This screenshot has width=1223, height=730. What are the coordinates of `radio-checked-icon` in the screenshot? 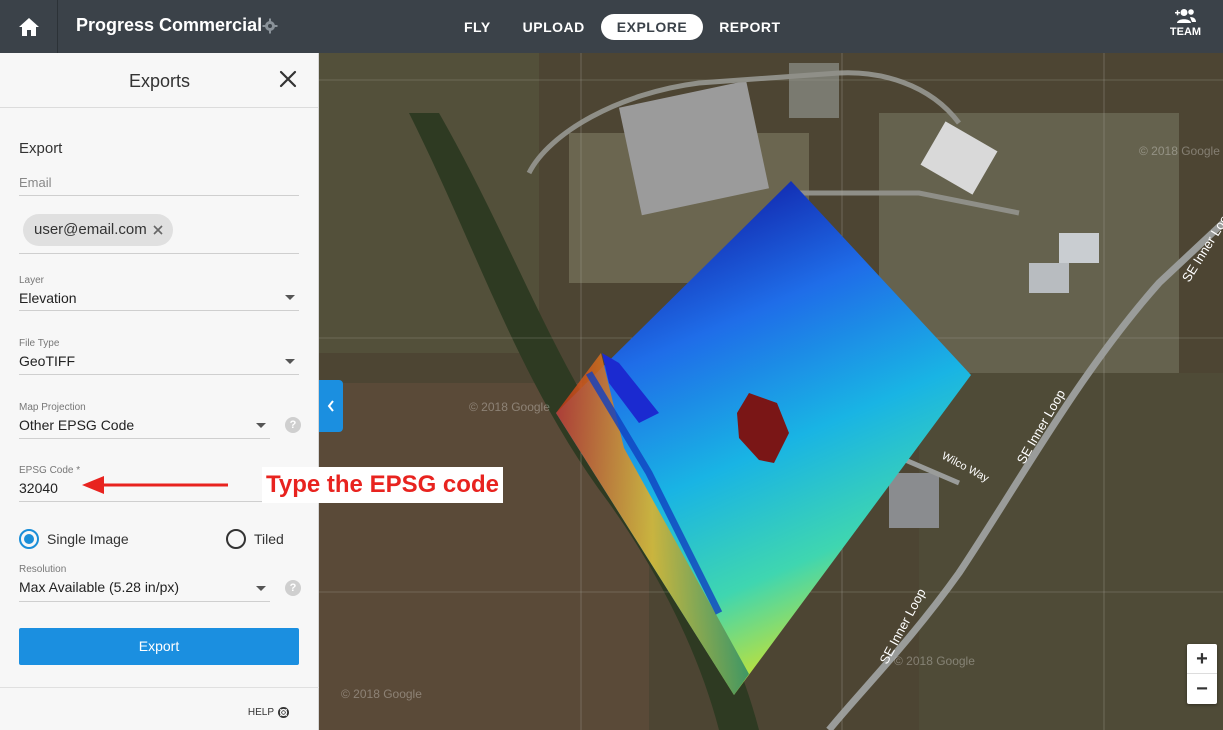 It's located at (29, 539).